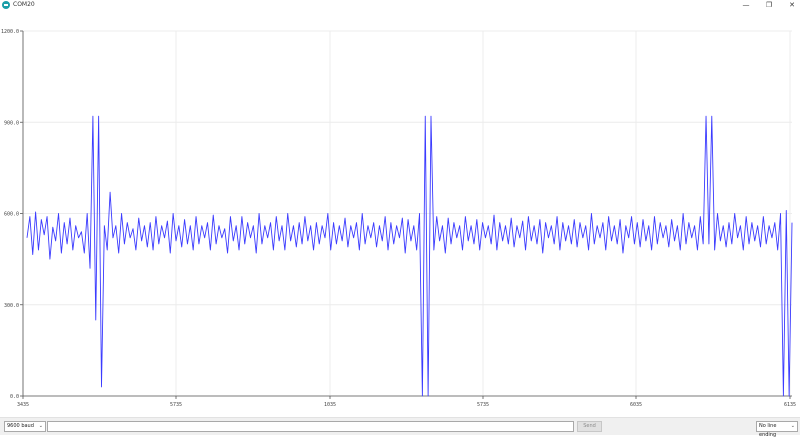 The width and height of the screenshot is (800, 440). I want to click on y-tick-label: 0.0, so click(14, 397).